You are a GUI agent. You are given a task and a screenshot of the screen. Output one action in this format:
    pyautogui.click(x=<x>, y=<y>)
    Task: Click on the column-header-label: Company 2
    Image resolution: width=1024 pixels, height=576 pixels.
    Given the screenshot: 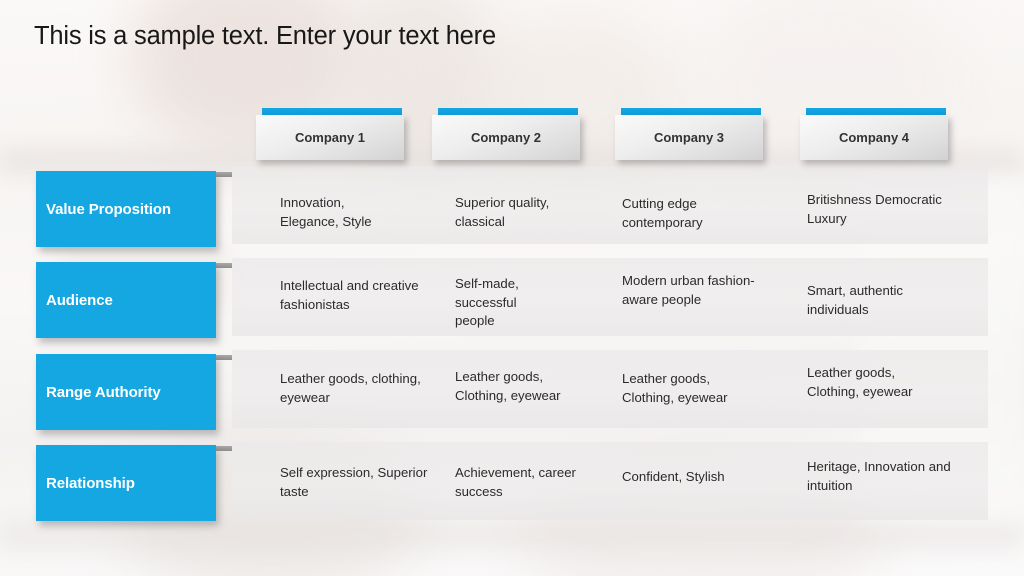 What is the action you would take?
    pyautogui.click(x=506, y=137)
    